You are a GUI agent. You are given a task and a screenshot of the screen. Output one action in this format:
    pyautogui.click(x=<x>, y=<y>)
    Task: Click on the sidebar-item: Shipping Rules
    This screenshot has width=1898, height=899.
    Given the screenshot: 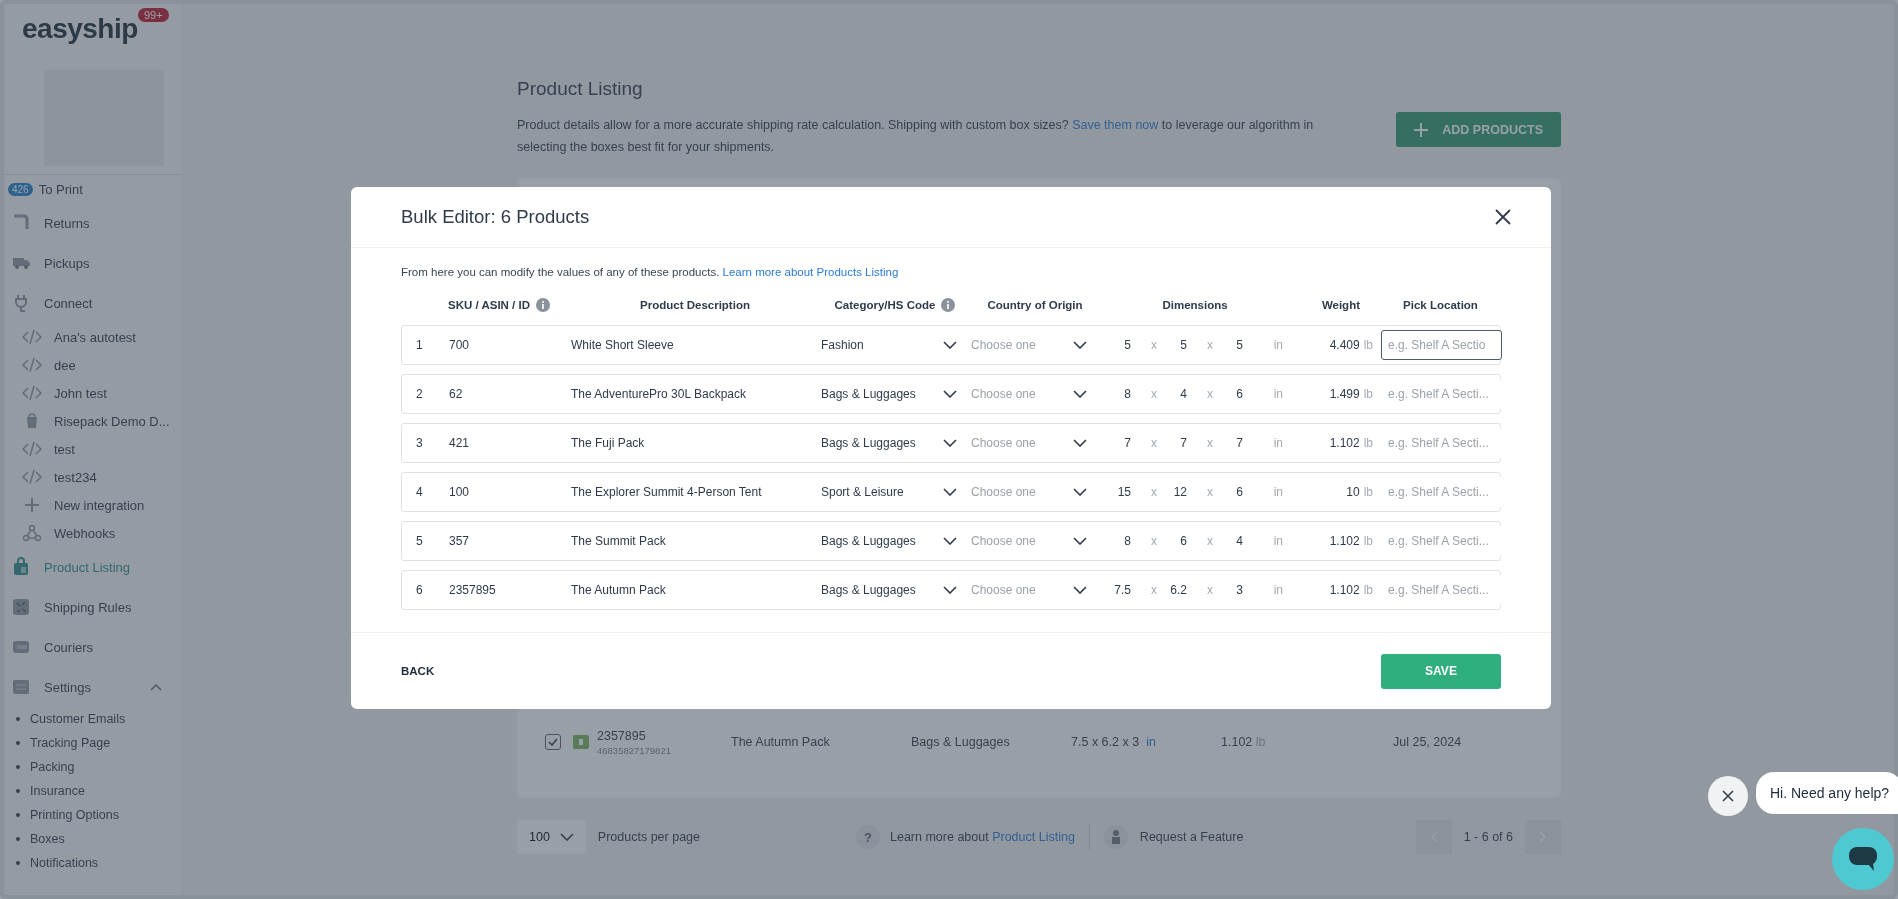 What is the action you would take?
    pyautogui.click(x=93, y=607)
    